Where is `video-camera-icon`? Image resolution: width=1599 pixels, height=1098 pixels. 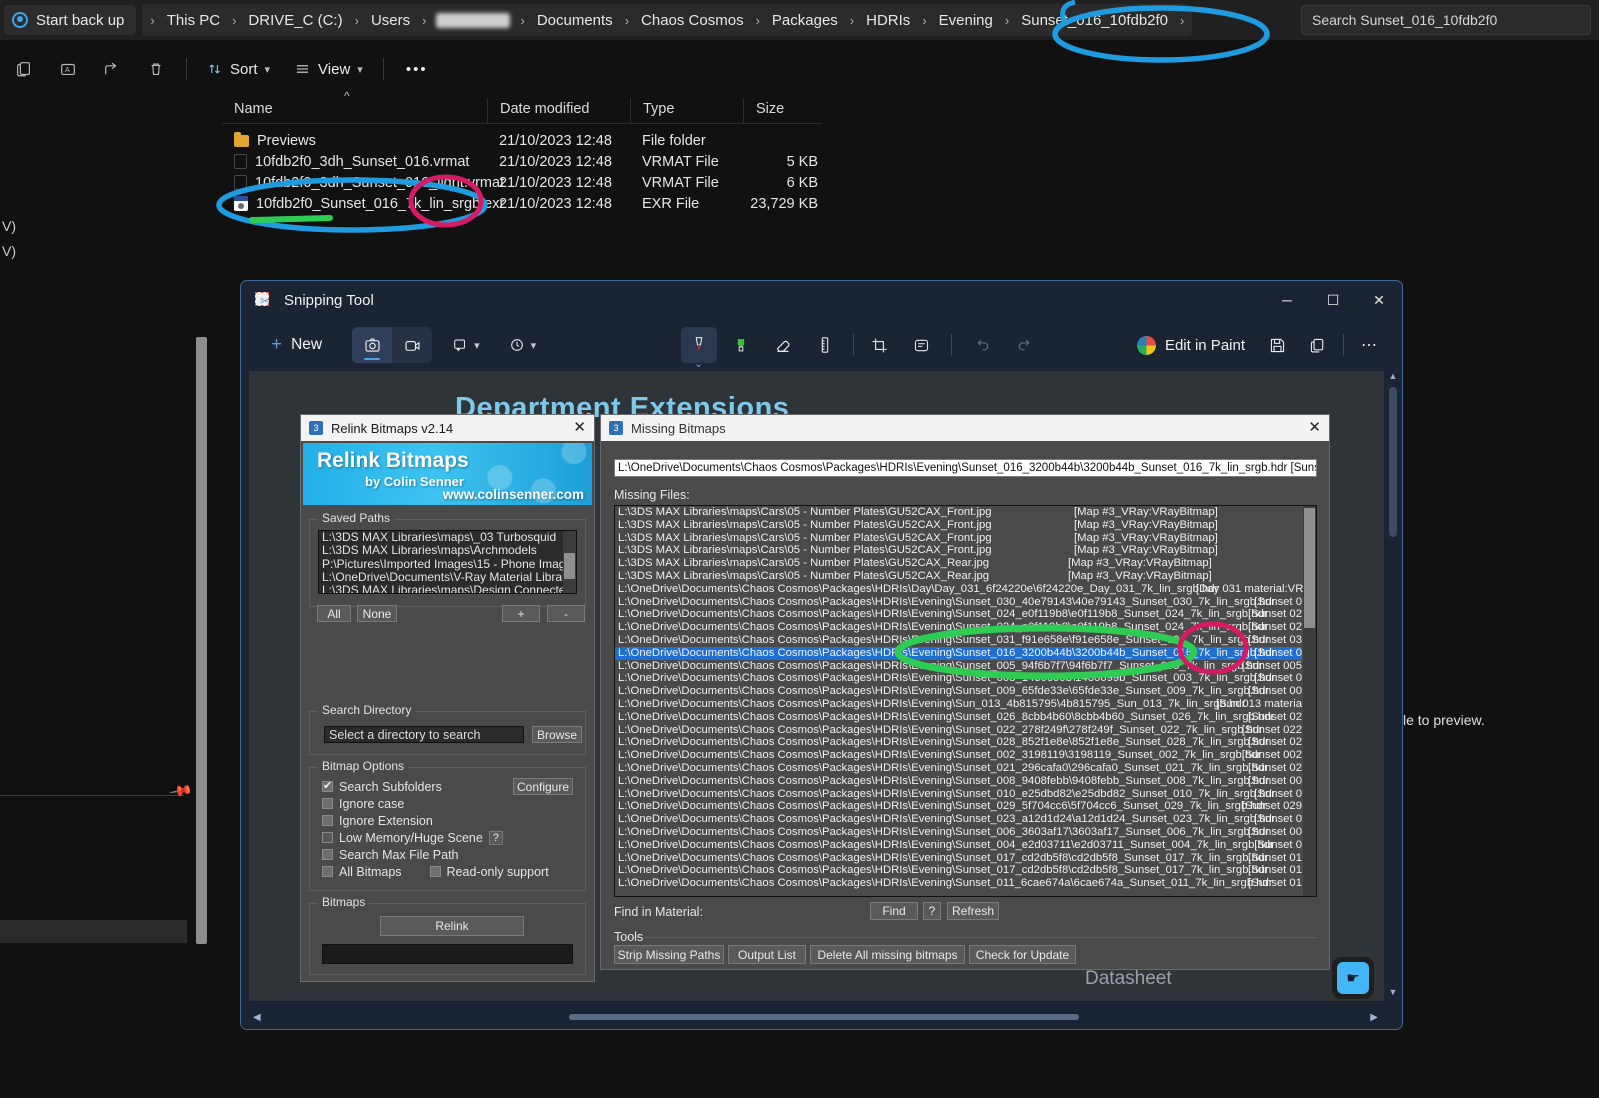 video-camera-icon is located at coordinates (412, 345).